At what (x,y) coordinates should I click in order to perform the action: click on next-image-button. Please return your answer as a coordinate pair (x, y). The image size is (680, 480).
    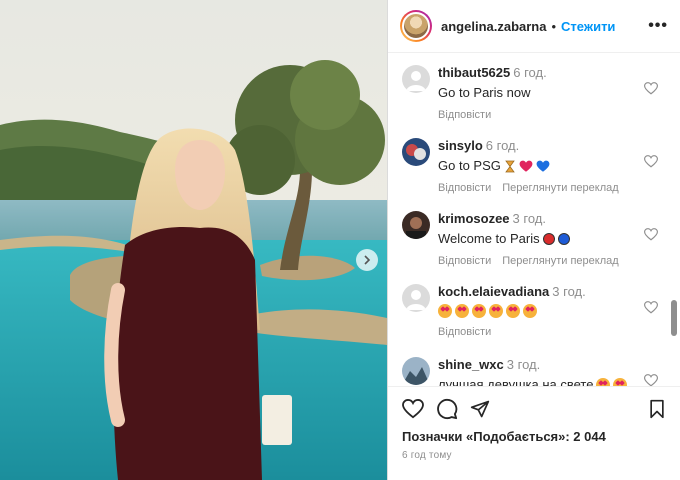
    Looking at the image, I should click on (367, 260).